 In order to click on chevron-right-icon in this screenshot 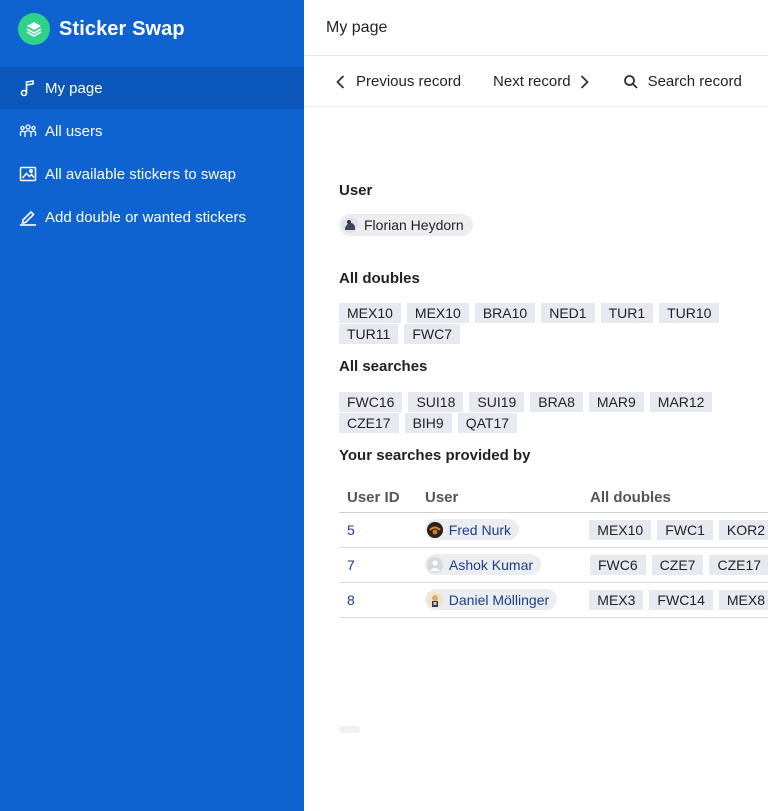, I will do `click(584, 82)`.